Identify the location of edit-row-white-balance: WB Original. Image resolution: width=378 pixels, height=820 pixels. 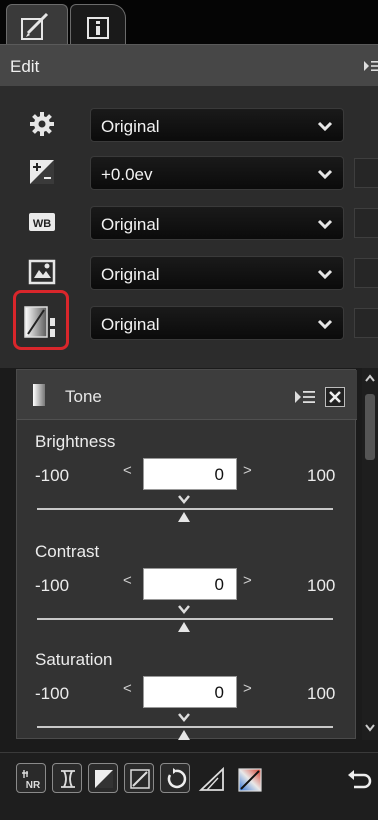
(189, 222).